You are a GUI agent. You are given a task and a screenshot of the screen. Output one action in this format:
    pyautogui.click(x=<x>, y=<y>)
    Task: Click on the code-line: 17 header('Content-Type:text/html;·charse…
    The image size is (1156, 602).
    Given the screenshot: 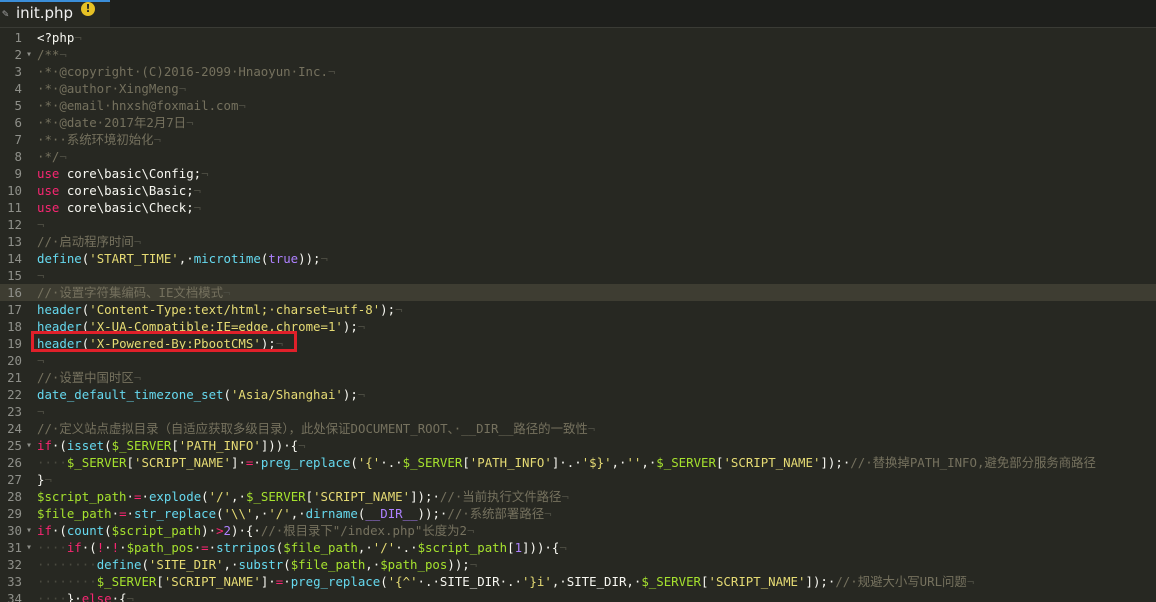 What is the action you would take?
    pyautogui.click(x=578, y=309)
    